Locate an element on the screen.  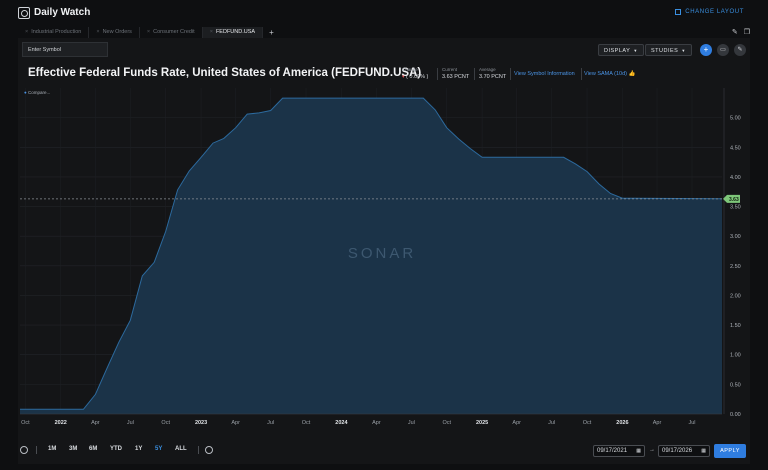
watermark: SONAR is located at coordinates (382, 253).